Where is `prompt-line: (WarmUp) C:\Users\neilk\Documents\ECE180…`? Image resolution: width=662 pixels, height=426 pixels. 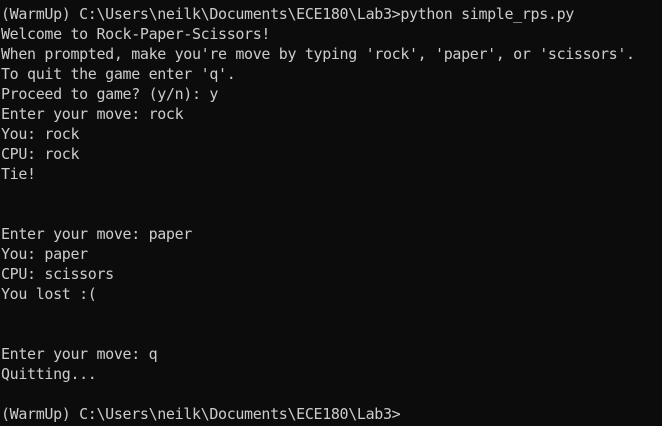 prompt-line: (WarmUp) C:\Users\neilk\Documents\ECE180… is located at coordinates (331, 414).